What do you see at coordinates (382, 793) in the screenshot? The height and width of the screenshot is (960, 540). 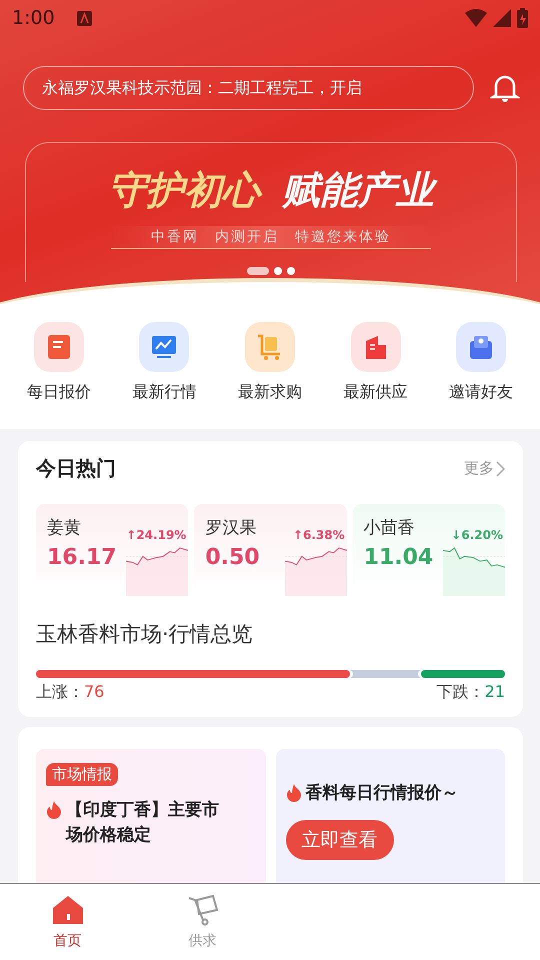 I see `quote-headline: 香料每日行情报价～` at bounding box center [382, 793].